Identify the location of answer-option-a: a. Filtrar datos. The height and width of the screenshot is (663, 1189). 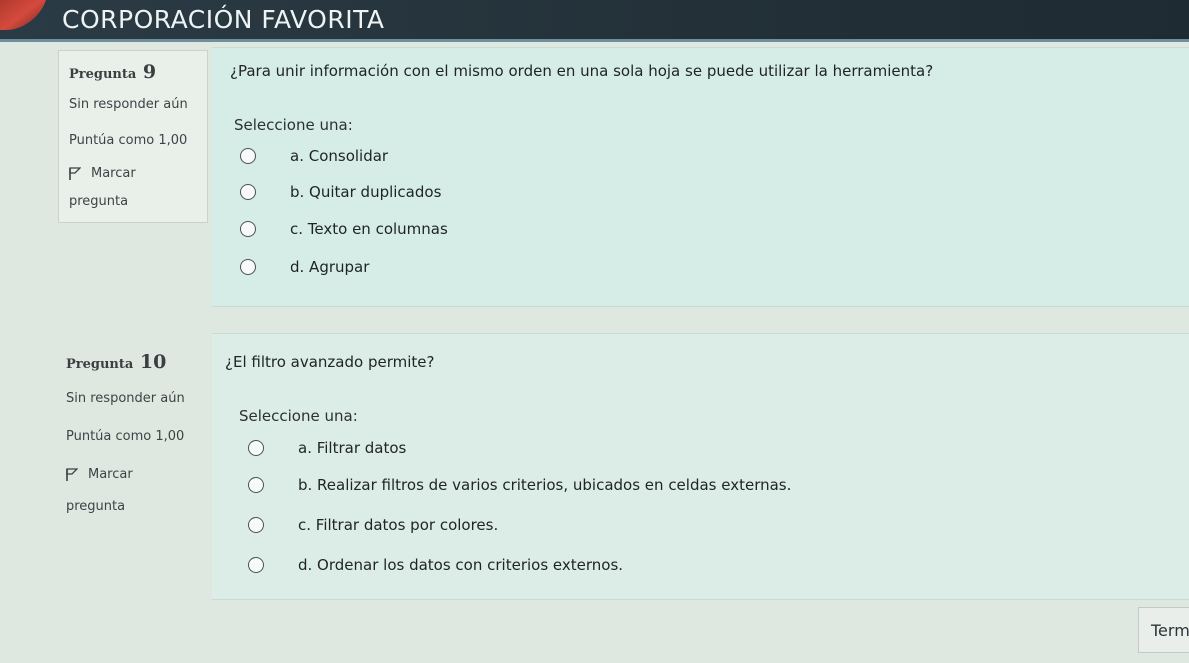
(327, 448).